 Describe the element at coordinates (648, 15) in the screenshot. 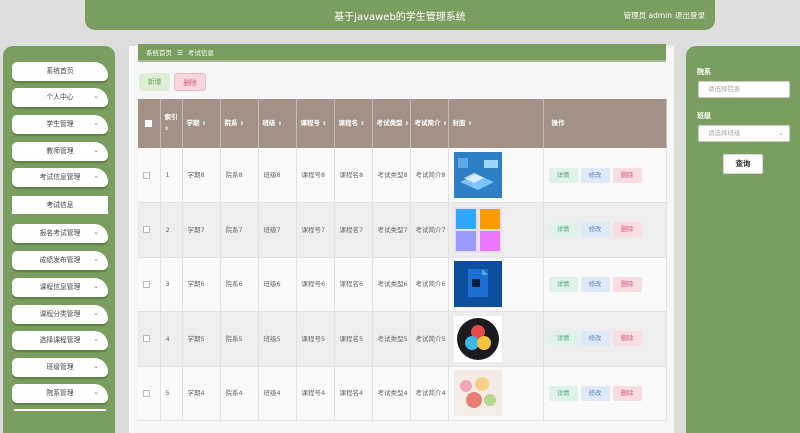

I see `header-user: 管理员 admin` at that location.